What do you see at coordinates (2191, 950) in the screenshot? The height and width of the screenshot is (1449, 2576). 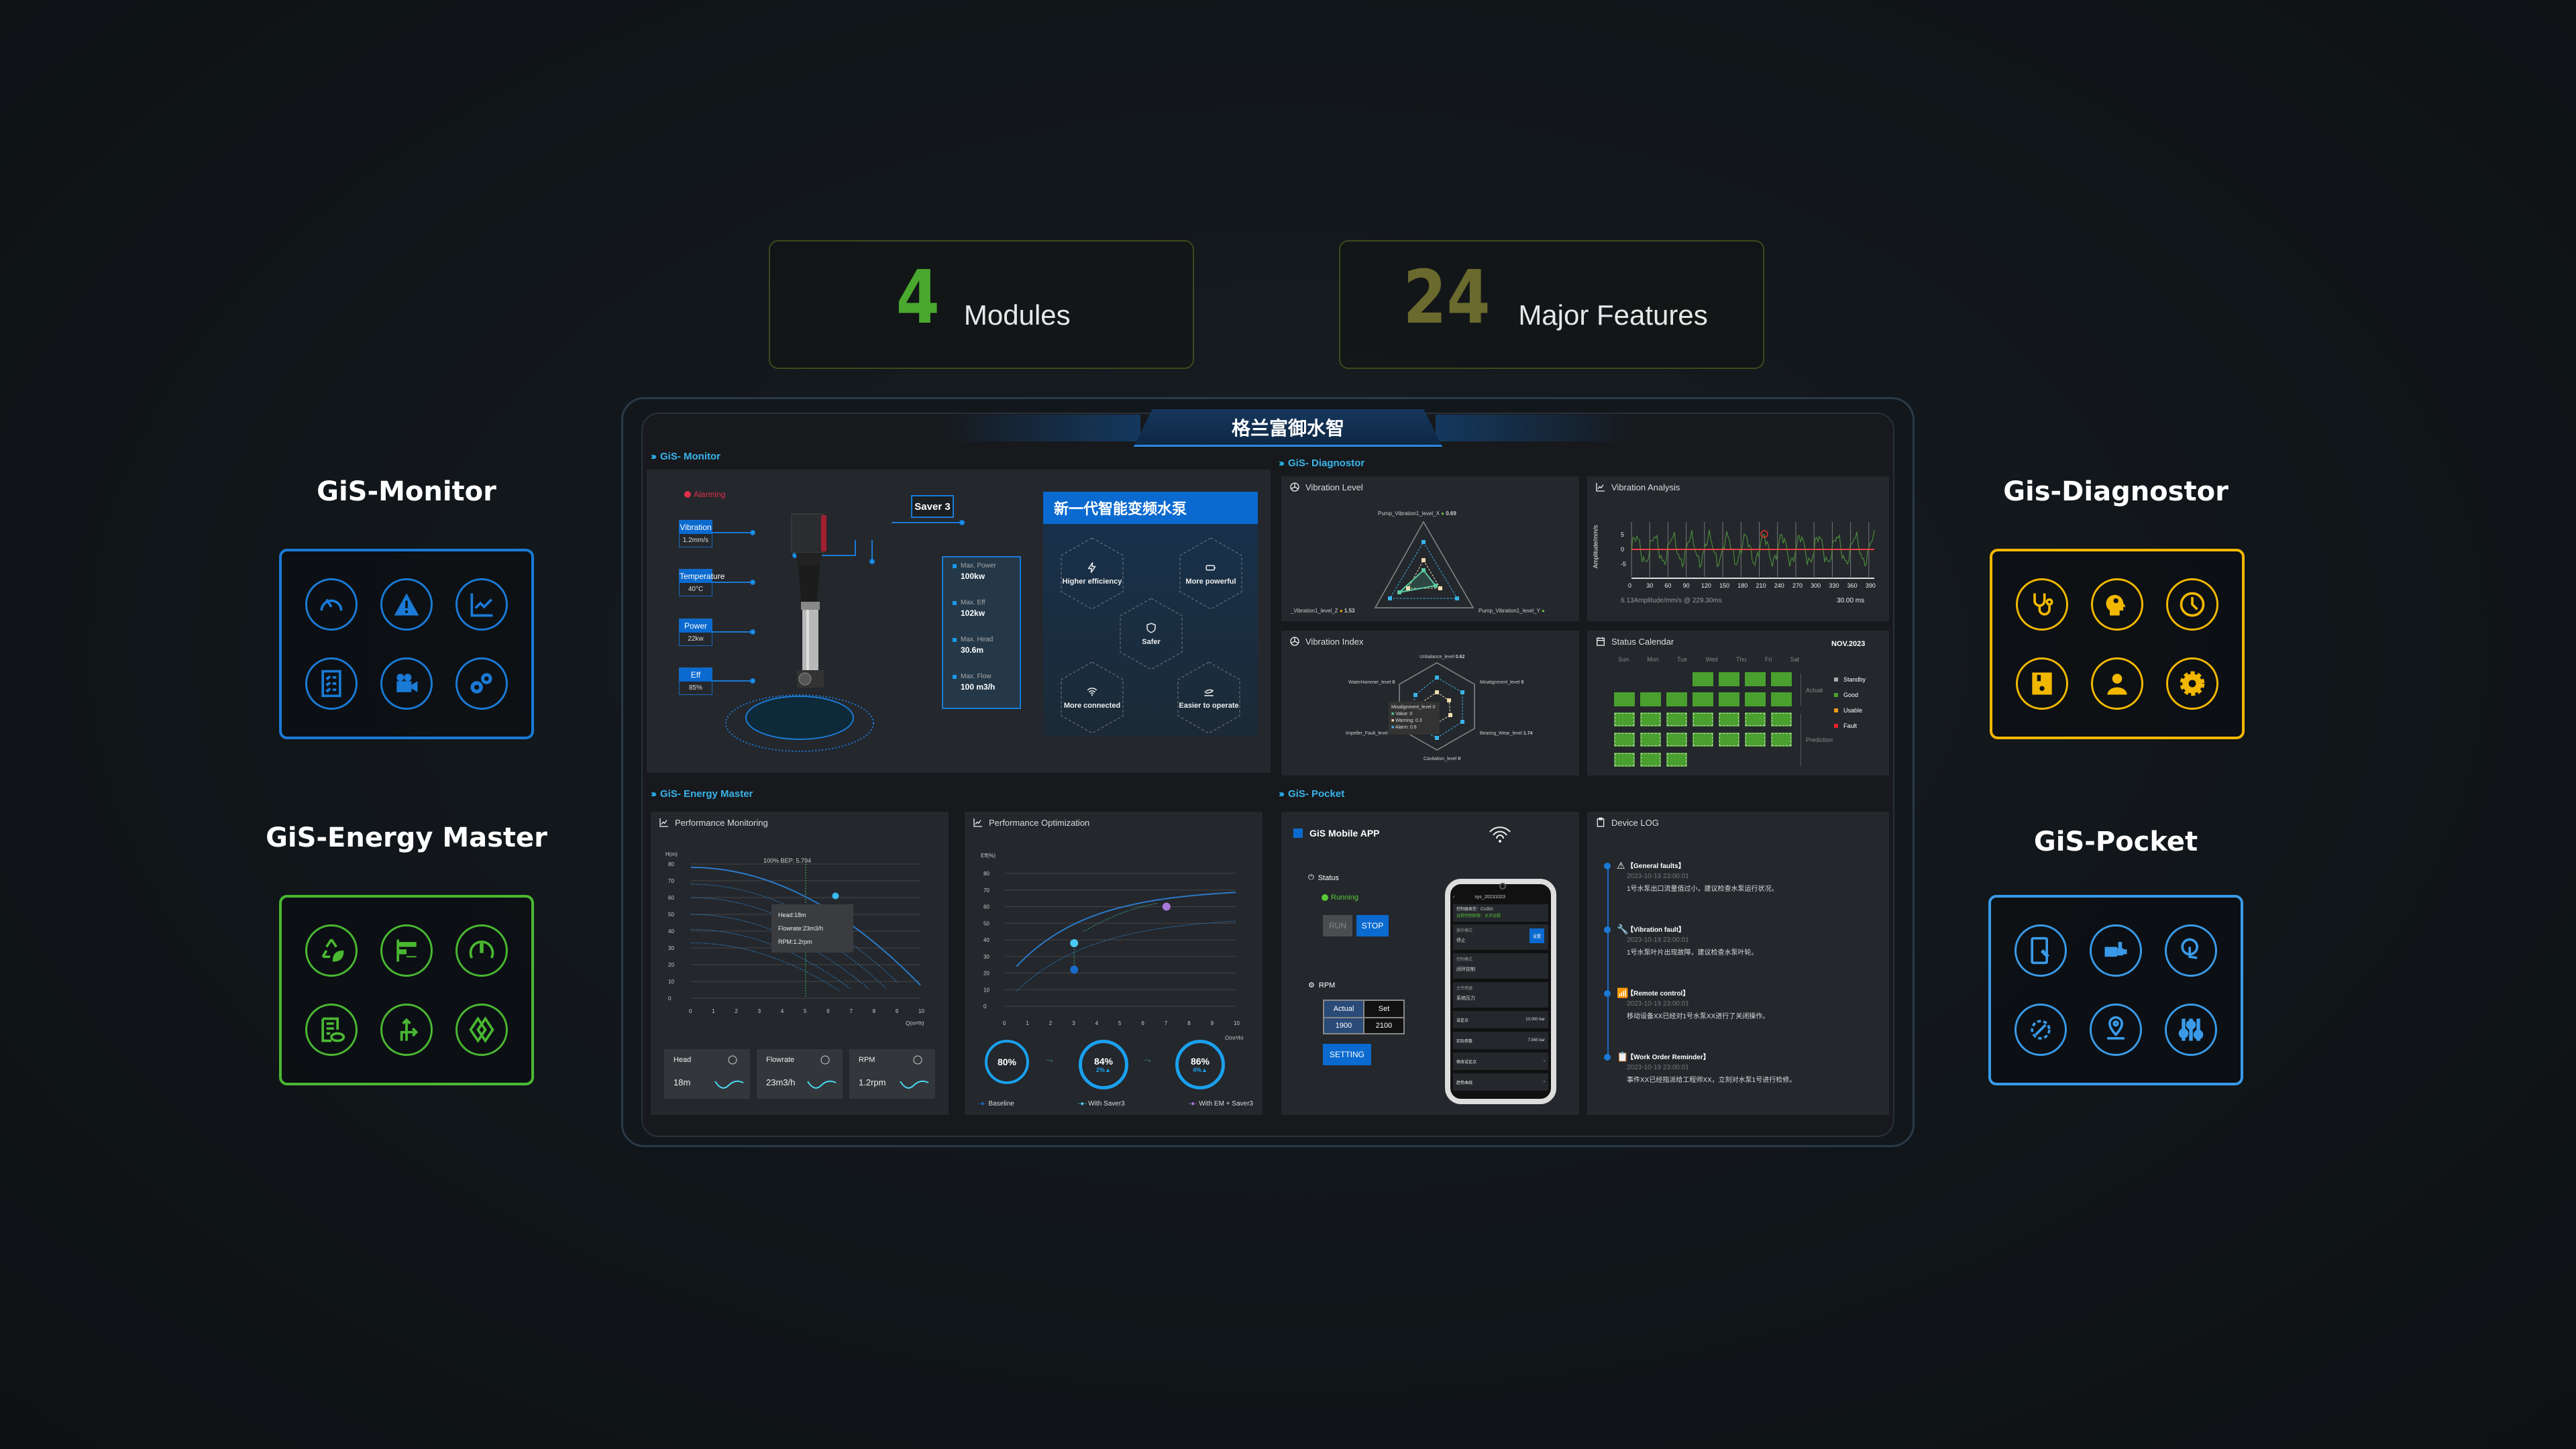 I see `touch-icon` at bounding box center [2191, 950].